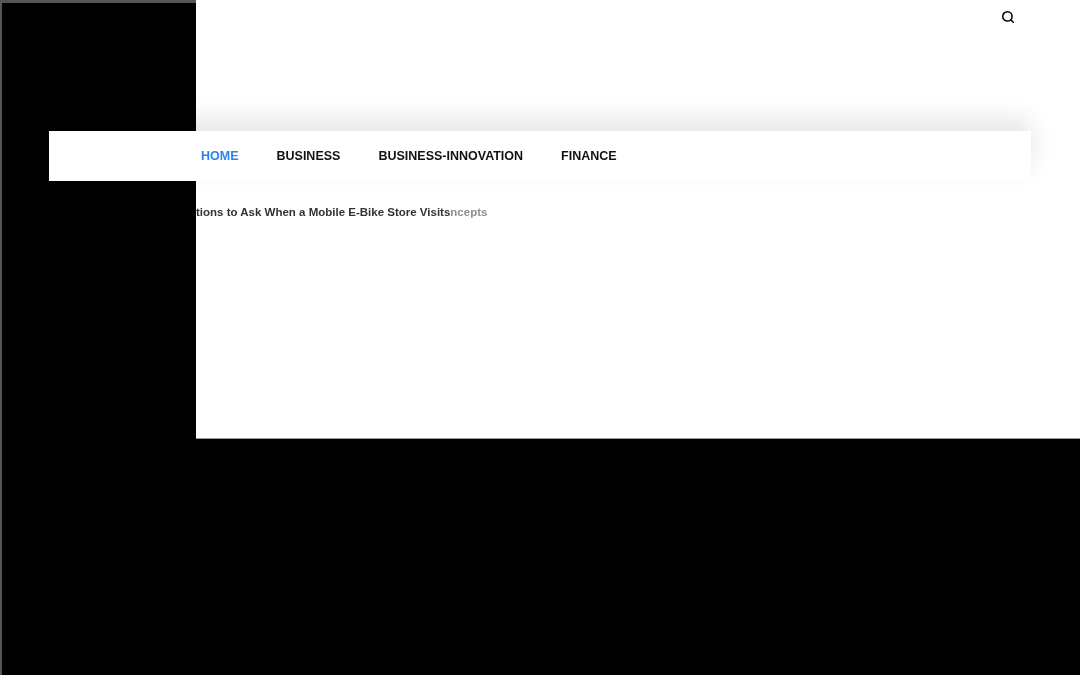 This screenshot has width=1080, height=675. What do you see at coordinates (220, 156) in the screenshot?
I see `nav-link: HOME` at bounding box center [220, 156].